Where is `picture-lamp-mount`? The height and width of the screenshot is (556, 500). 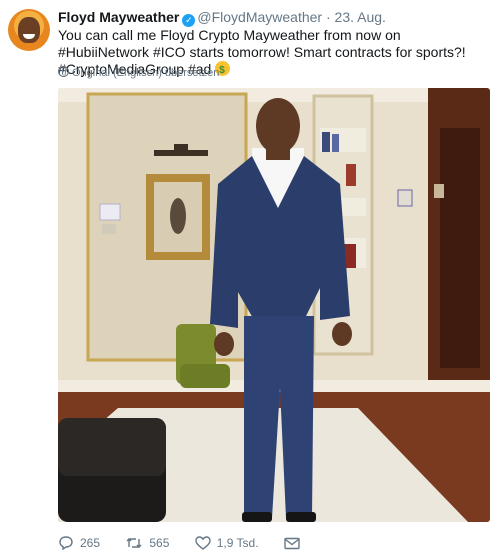 picture-lamp-mount is located at coordinates (181, 148).